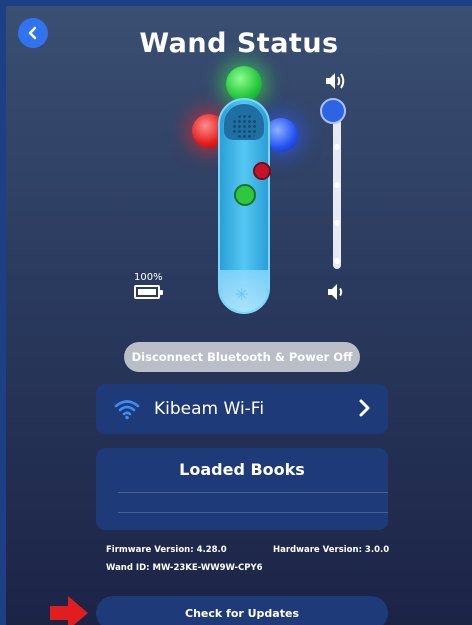 The width and height of the screenshot is (472, 625). Describe the element at coordinates (69, 610) in the screenshot. I see `red-arrow-icon` at that location.